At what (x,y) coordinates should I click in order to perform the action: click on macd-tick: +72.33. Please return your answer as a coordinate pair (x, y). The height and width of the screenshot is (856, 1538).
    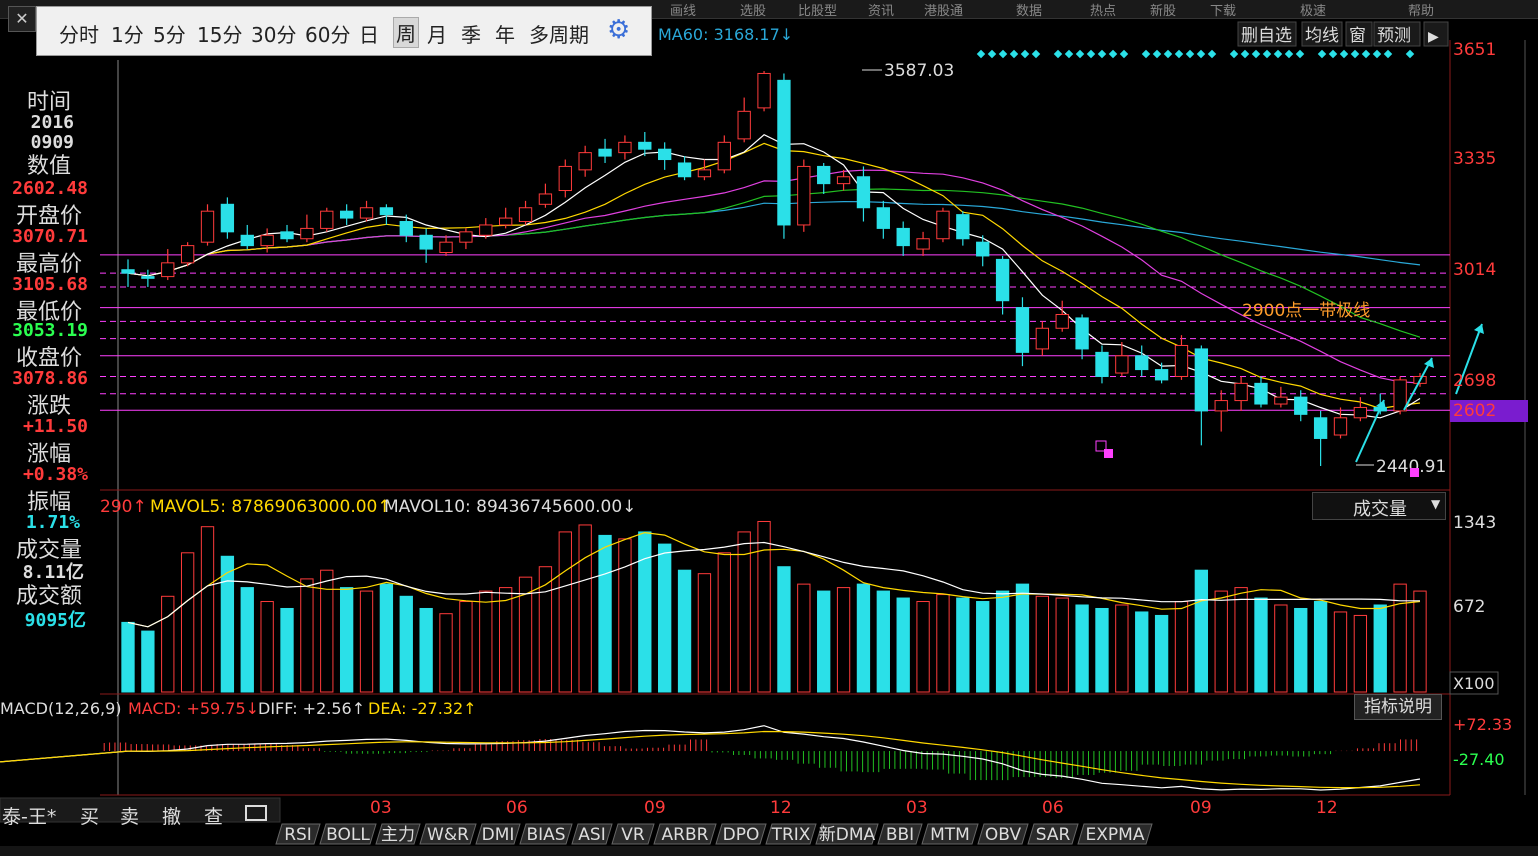
    Looking at the image, I should click on (1482, 724).